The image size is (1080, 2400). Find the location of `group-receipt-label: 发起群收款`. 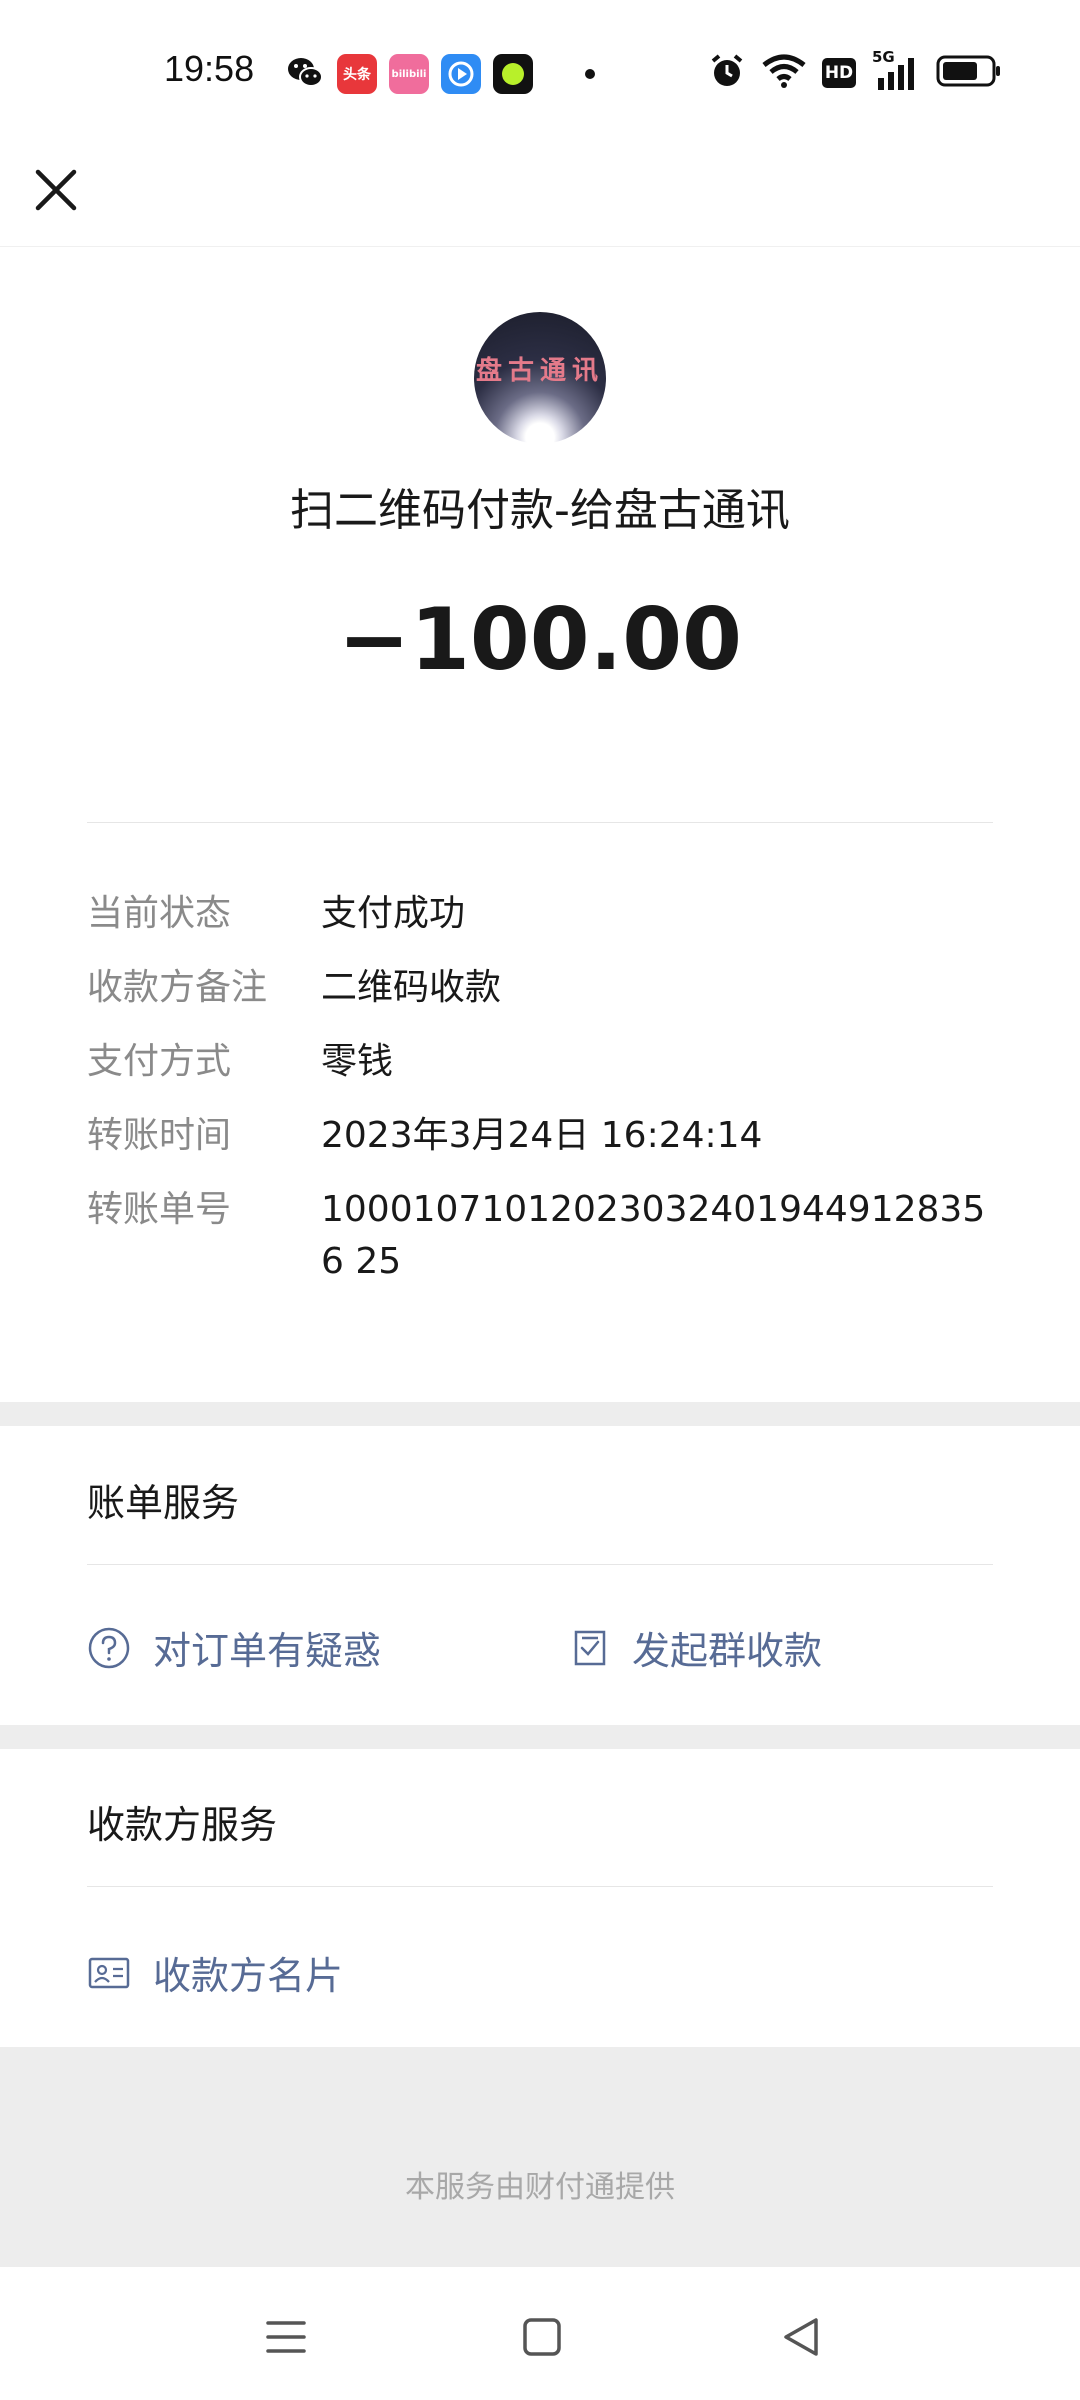

group-receipt-label: 发起群收款 is located at coordinates (727, 1651).